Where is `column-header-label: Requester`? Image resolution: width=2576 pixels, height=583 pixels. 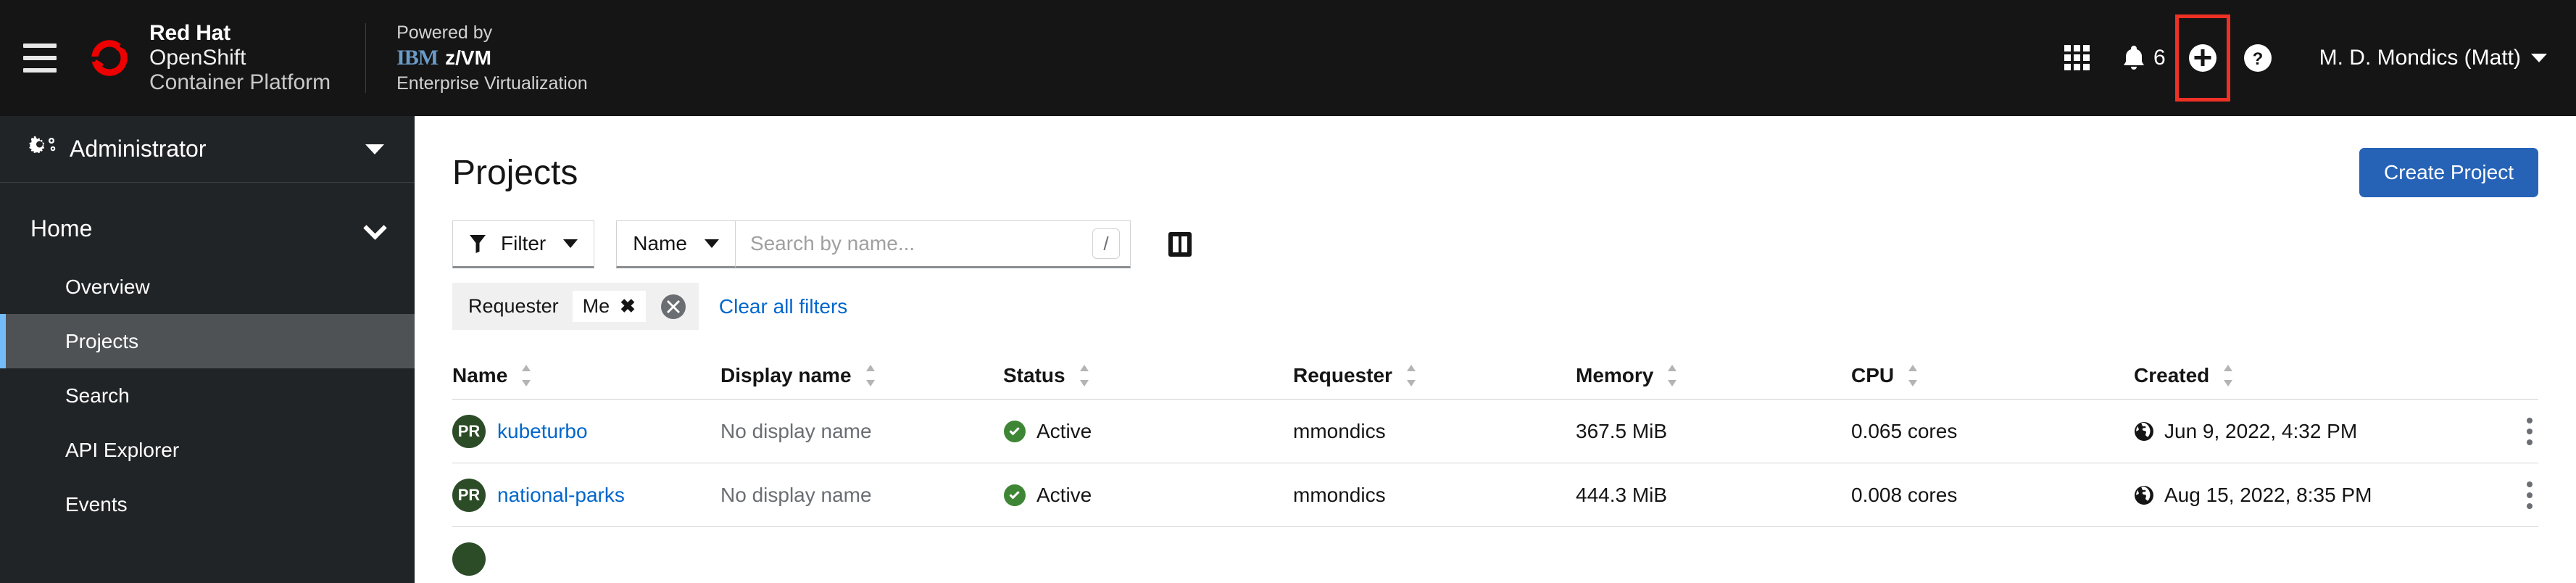
column-header-label: Requester is located at coordinates (1342, 375).